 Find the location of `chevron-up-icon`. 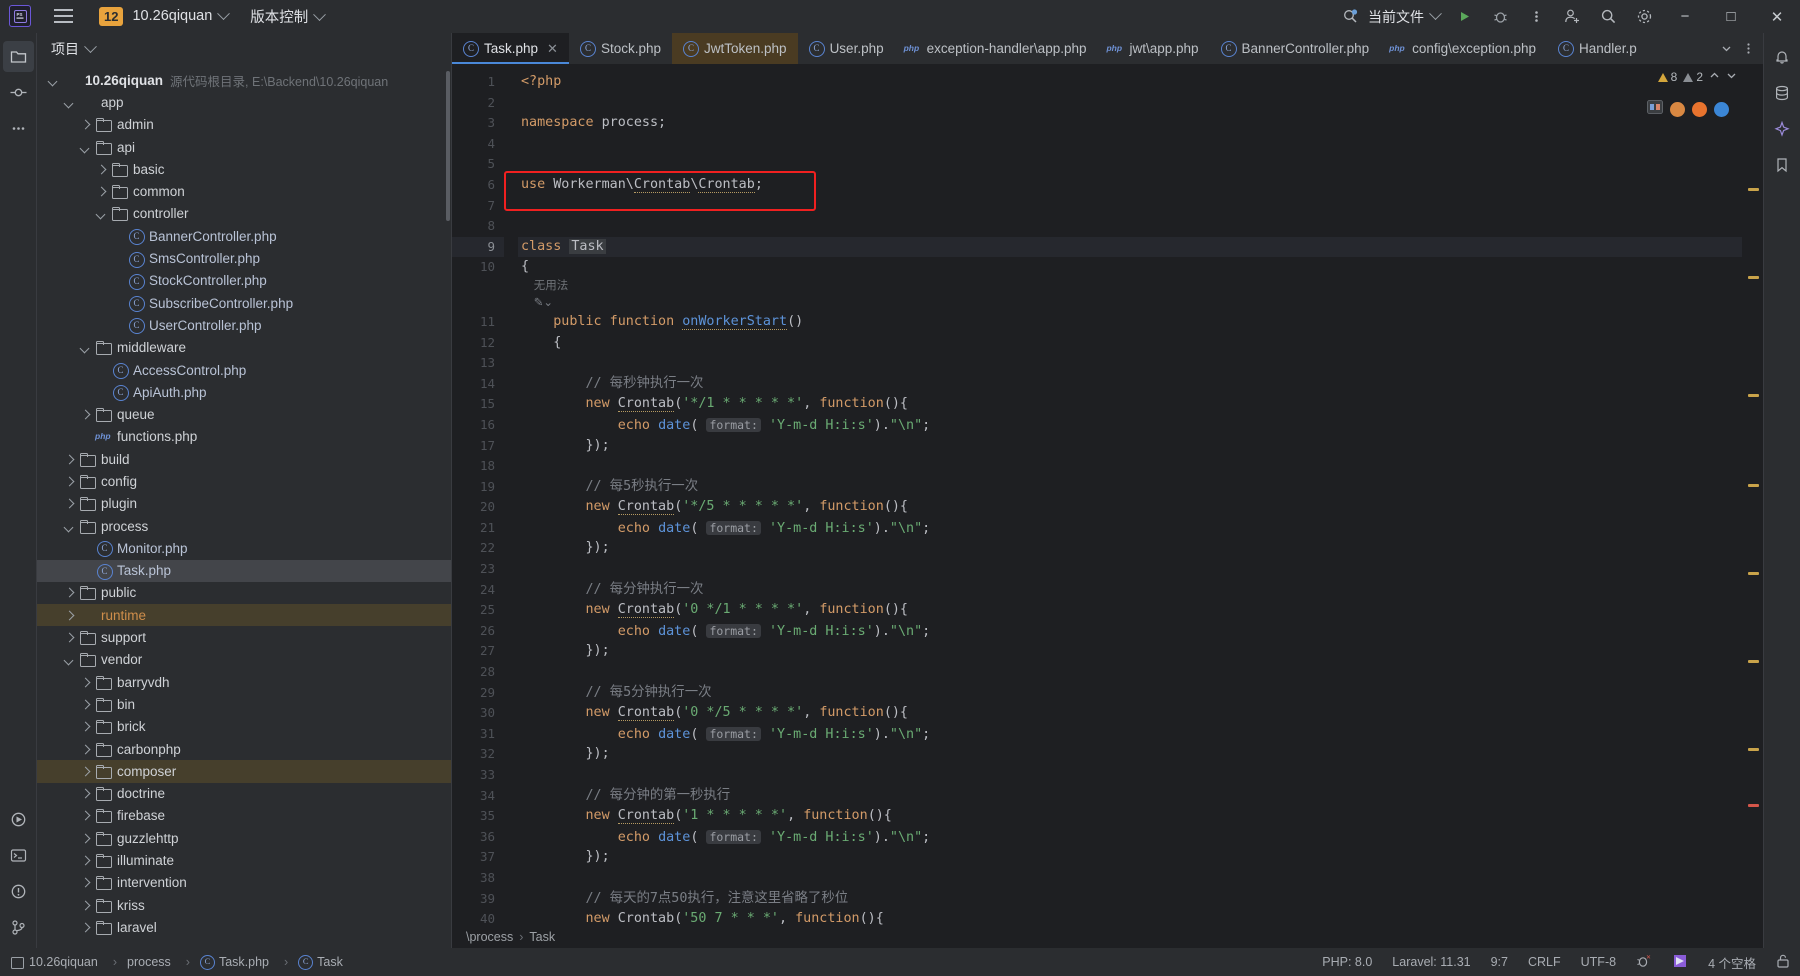

chevron-up-icon is located at coordinates (1714, 77).